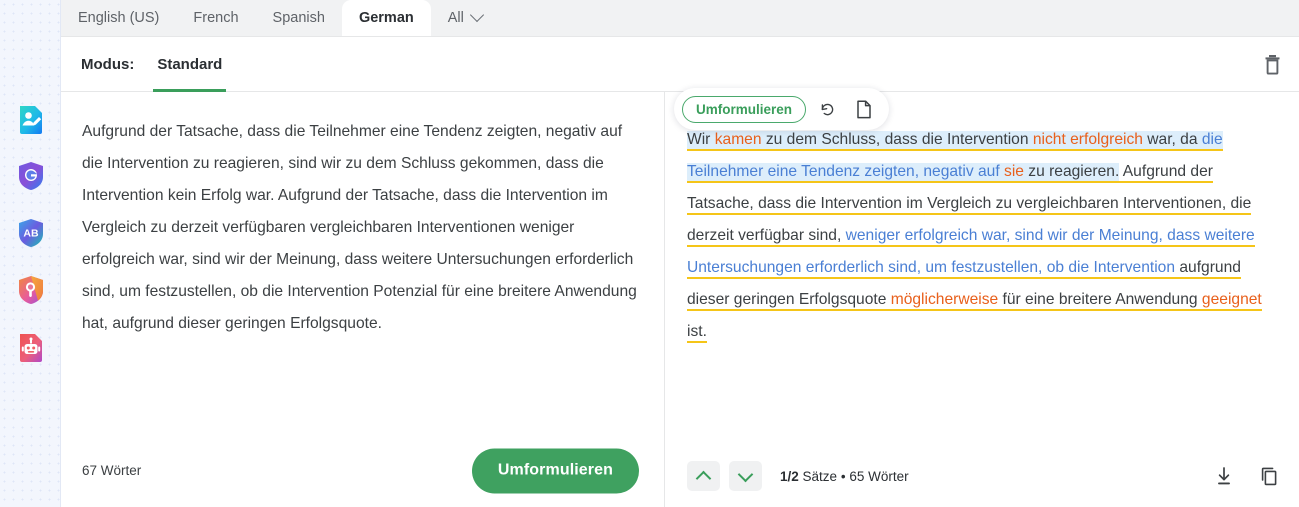 This screenshot has height=507, width=1299. What do you see at coordinates (701, 139) in the screenshot?
I see `output-text-run: Wir` at bounding box center [701, 139].